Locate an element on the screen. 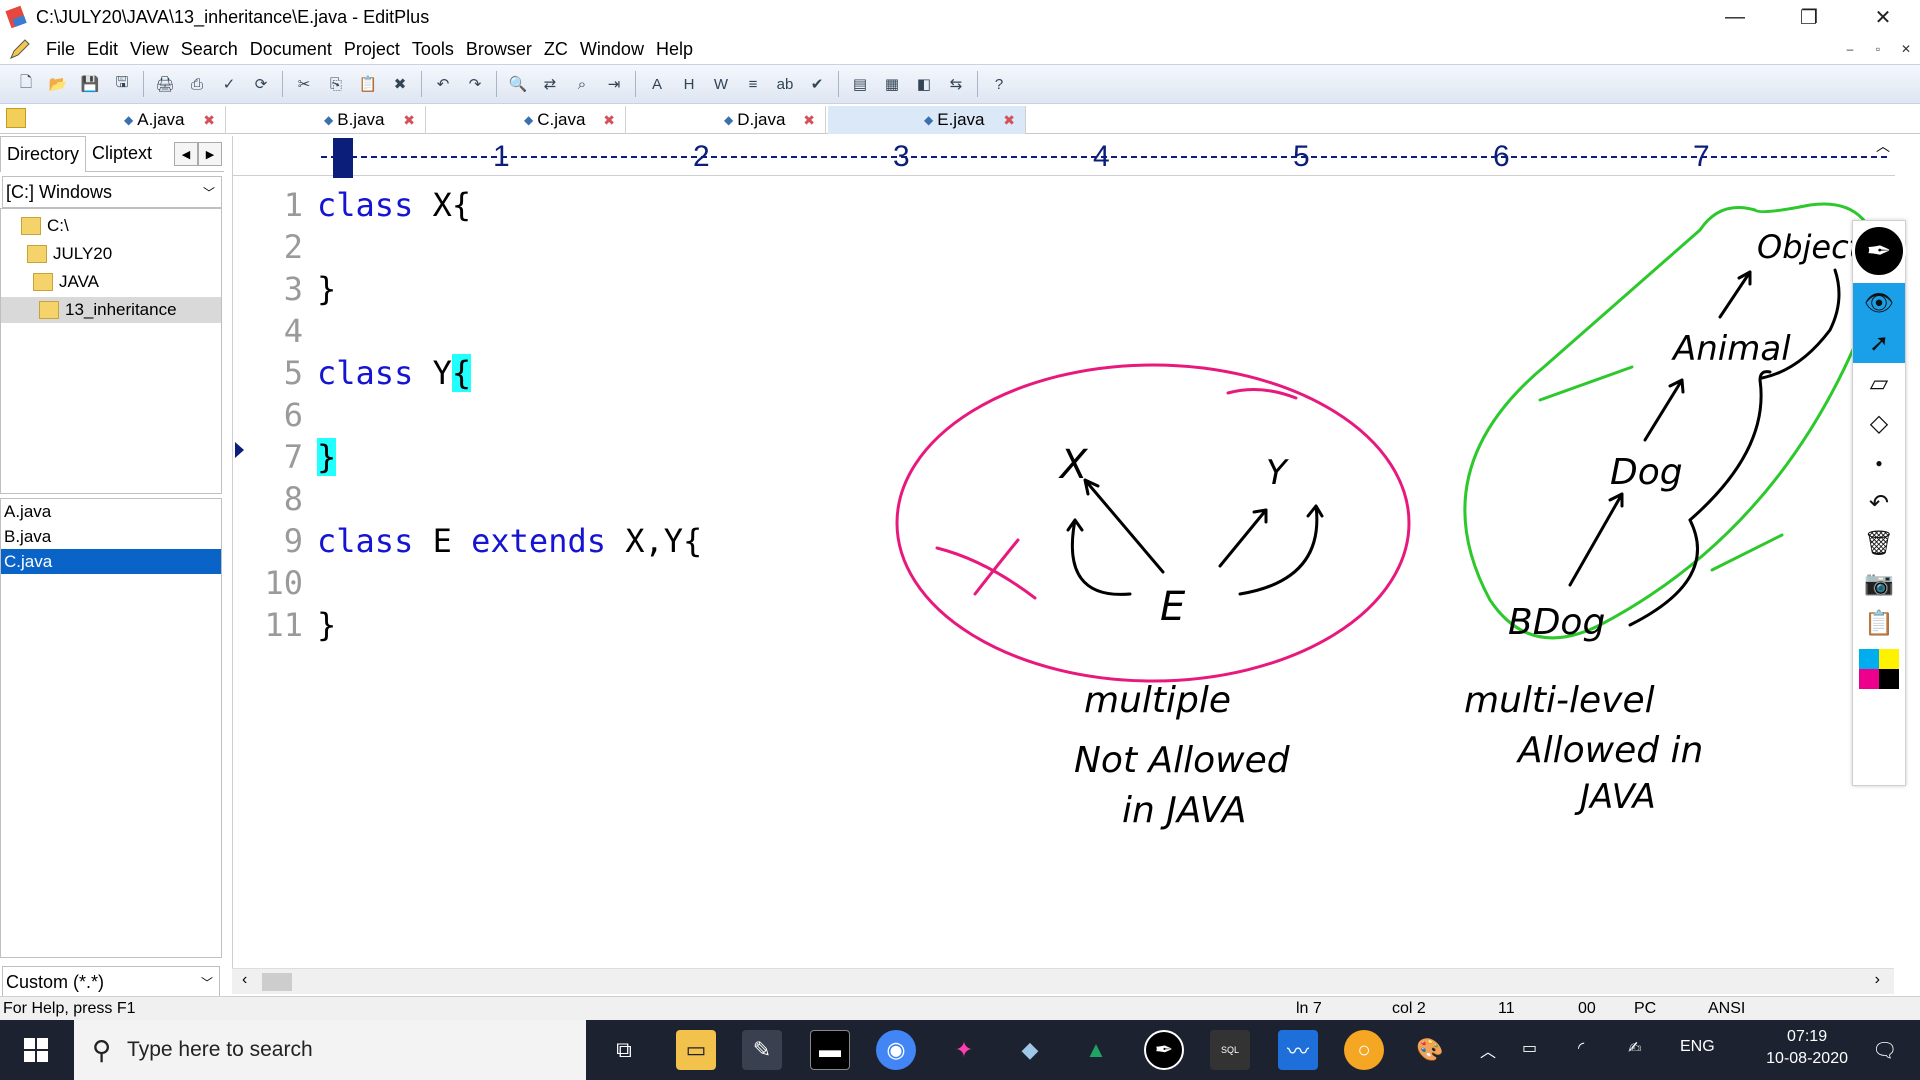 The image size is (1920, 1080). menu-document: Document is located at coordinates (291, 49).